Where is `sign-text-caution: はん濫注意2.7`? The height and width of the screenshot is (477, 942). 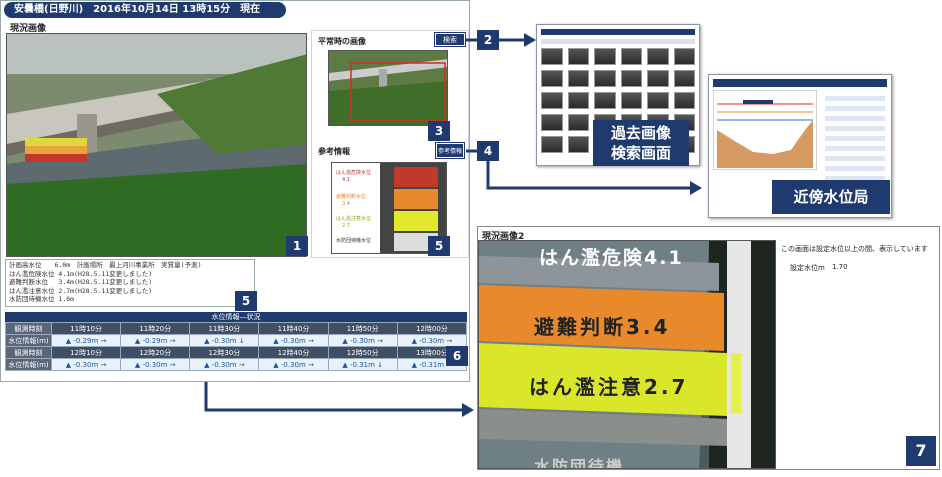
sign-text-caution: はん濫注意2.7 is located at coordinates (609, 387).